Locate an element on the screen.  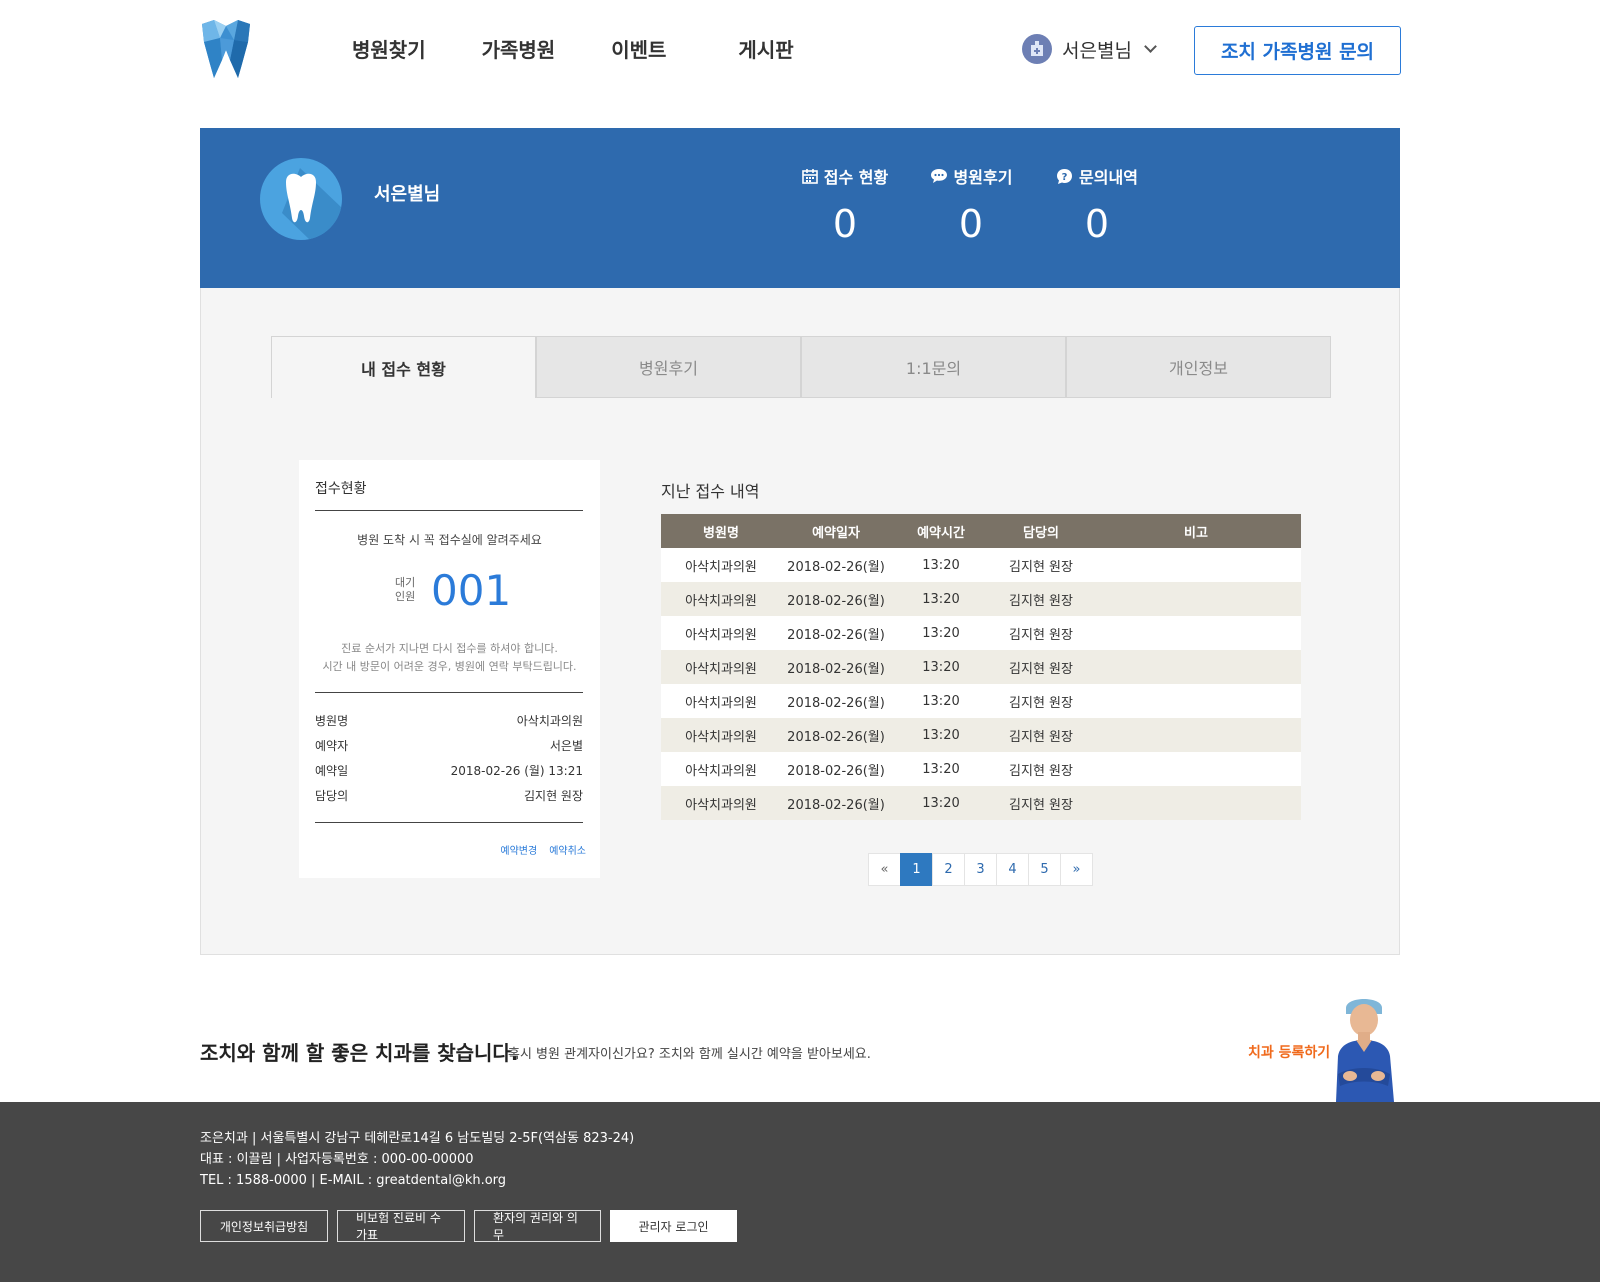
change-reservation-link: 예약변경 is located at coordinates (518, 849).